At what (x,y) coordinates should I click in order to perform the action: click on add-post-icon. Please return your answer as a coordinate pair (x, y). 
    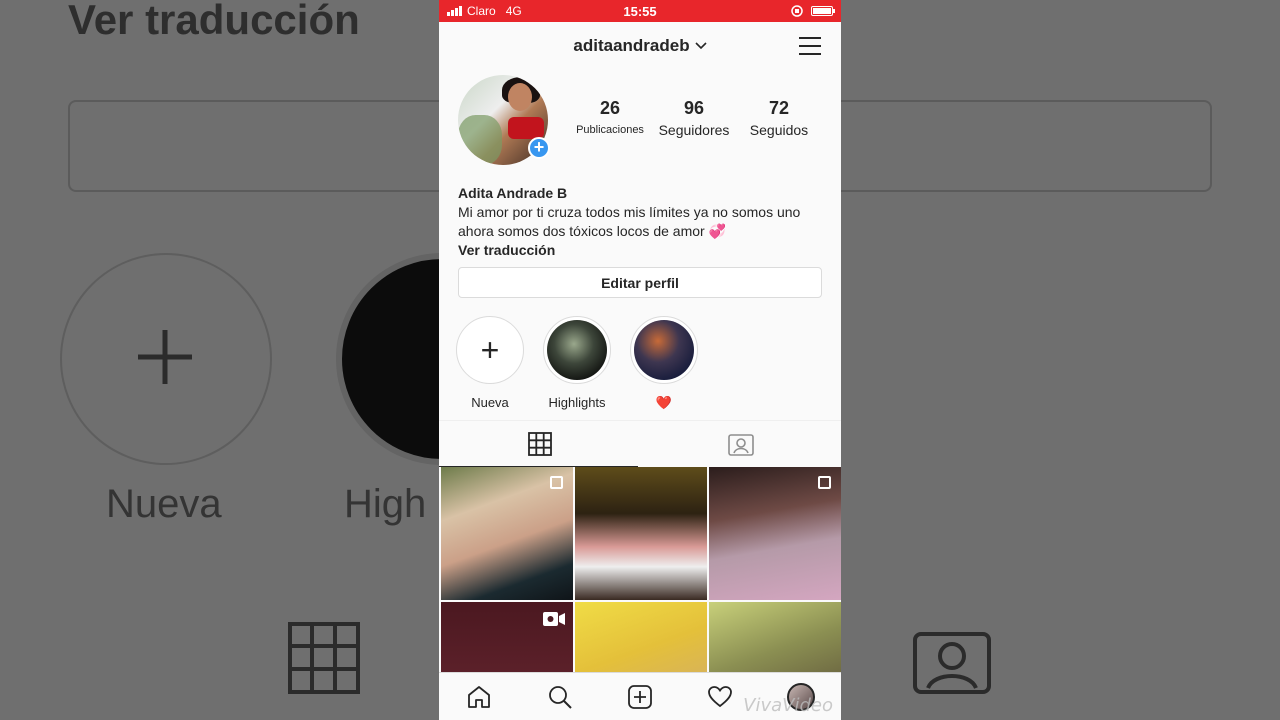
    Looking at the image, I should click on (640, 696).